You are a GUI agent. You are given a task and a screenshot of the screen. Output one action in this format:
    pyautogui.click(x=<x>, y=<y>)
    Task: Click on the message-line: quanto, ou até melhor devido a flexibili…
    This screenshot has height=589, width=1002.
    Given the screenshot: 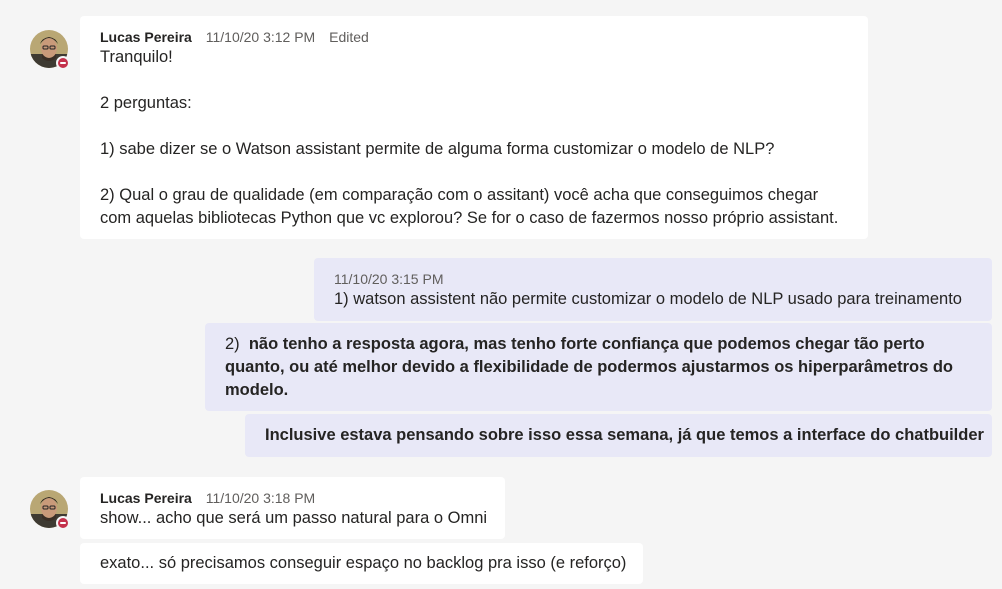 What is the action you would take?
    pyautogui.click(x=589, y=367)
    